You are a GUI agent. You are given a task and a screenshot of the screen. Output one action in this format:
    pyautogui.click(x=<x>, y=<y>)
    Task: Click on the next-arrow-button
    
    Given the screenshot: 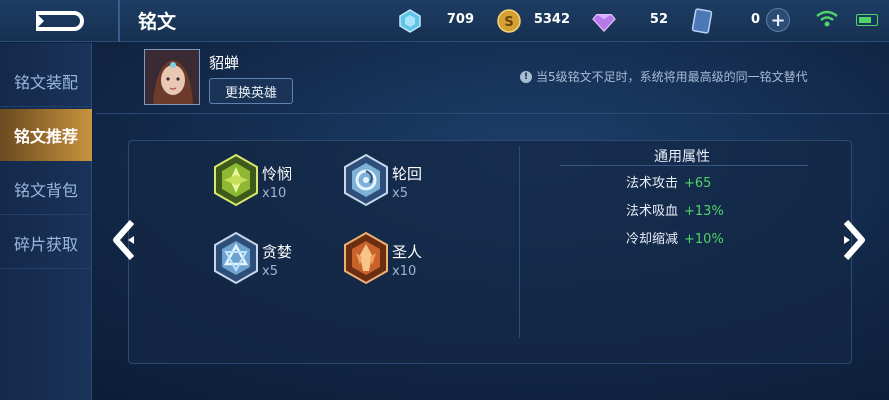 What is the action you would take?
    pyautogui.click(x=854, y=240)
    